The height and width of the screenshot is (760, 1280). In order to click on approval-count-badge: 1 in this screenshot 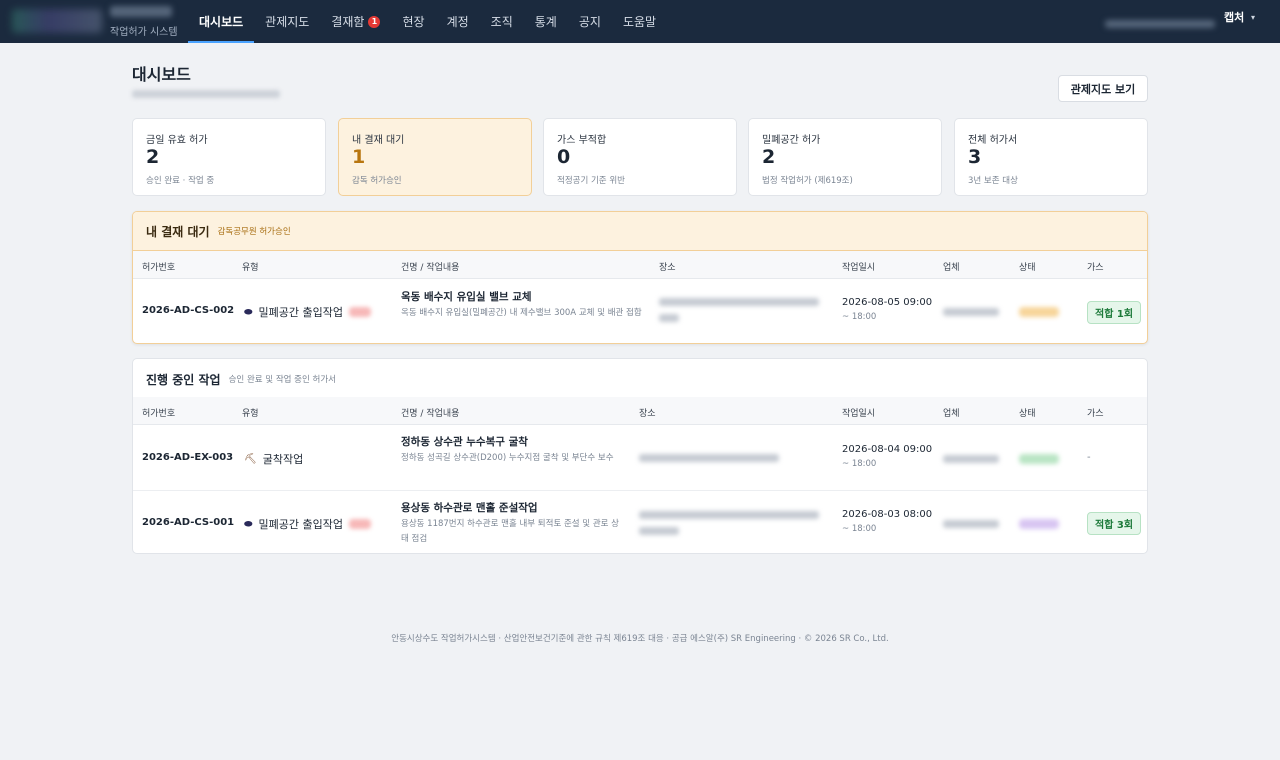, I will do `click(374, 21)`.